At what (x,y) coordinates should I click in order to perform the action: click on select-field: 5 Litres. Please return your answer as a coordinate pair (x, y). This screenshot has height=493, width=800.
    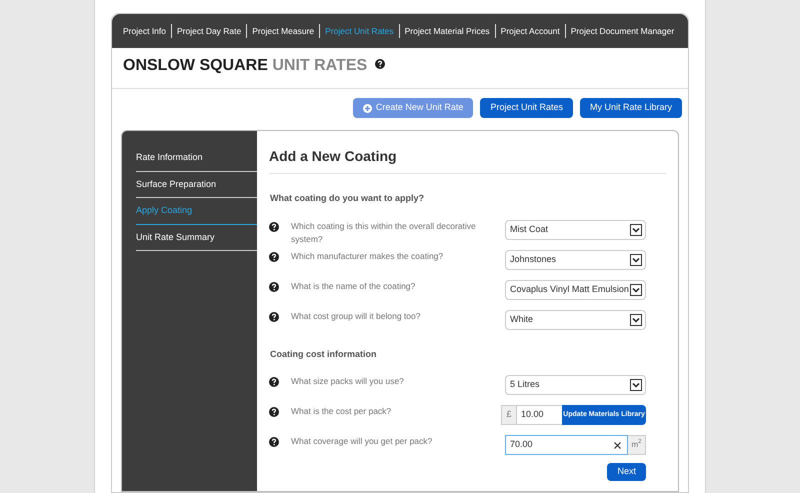
    Looking at the image, I should click on (575, 385).